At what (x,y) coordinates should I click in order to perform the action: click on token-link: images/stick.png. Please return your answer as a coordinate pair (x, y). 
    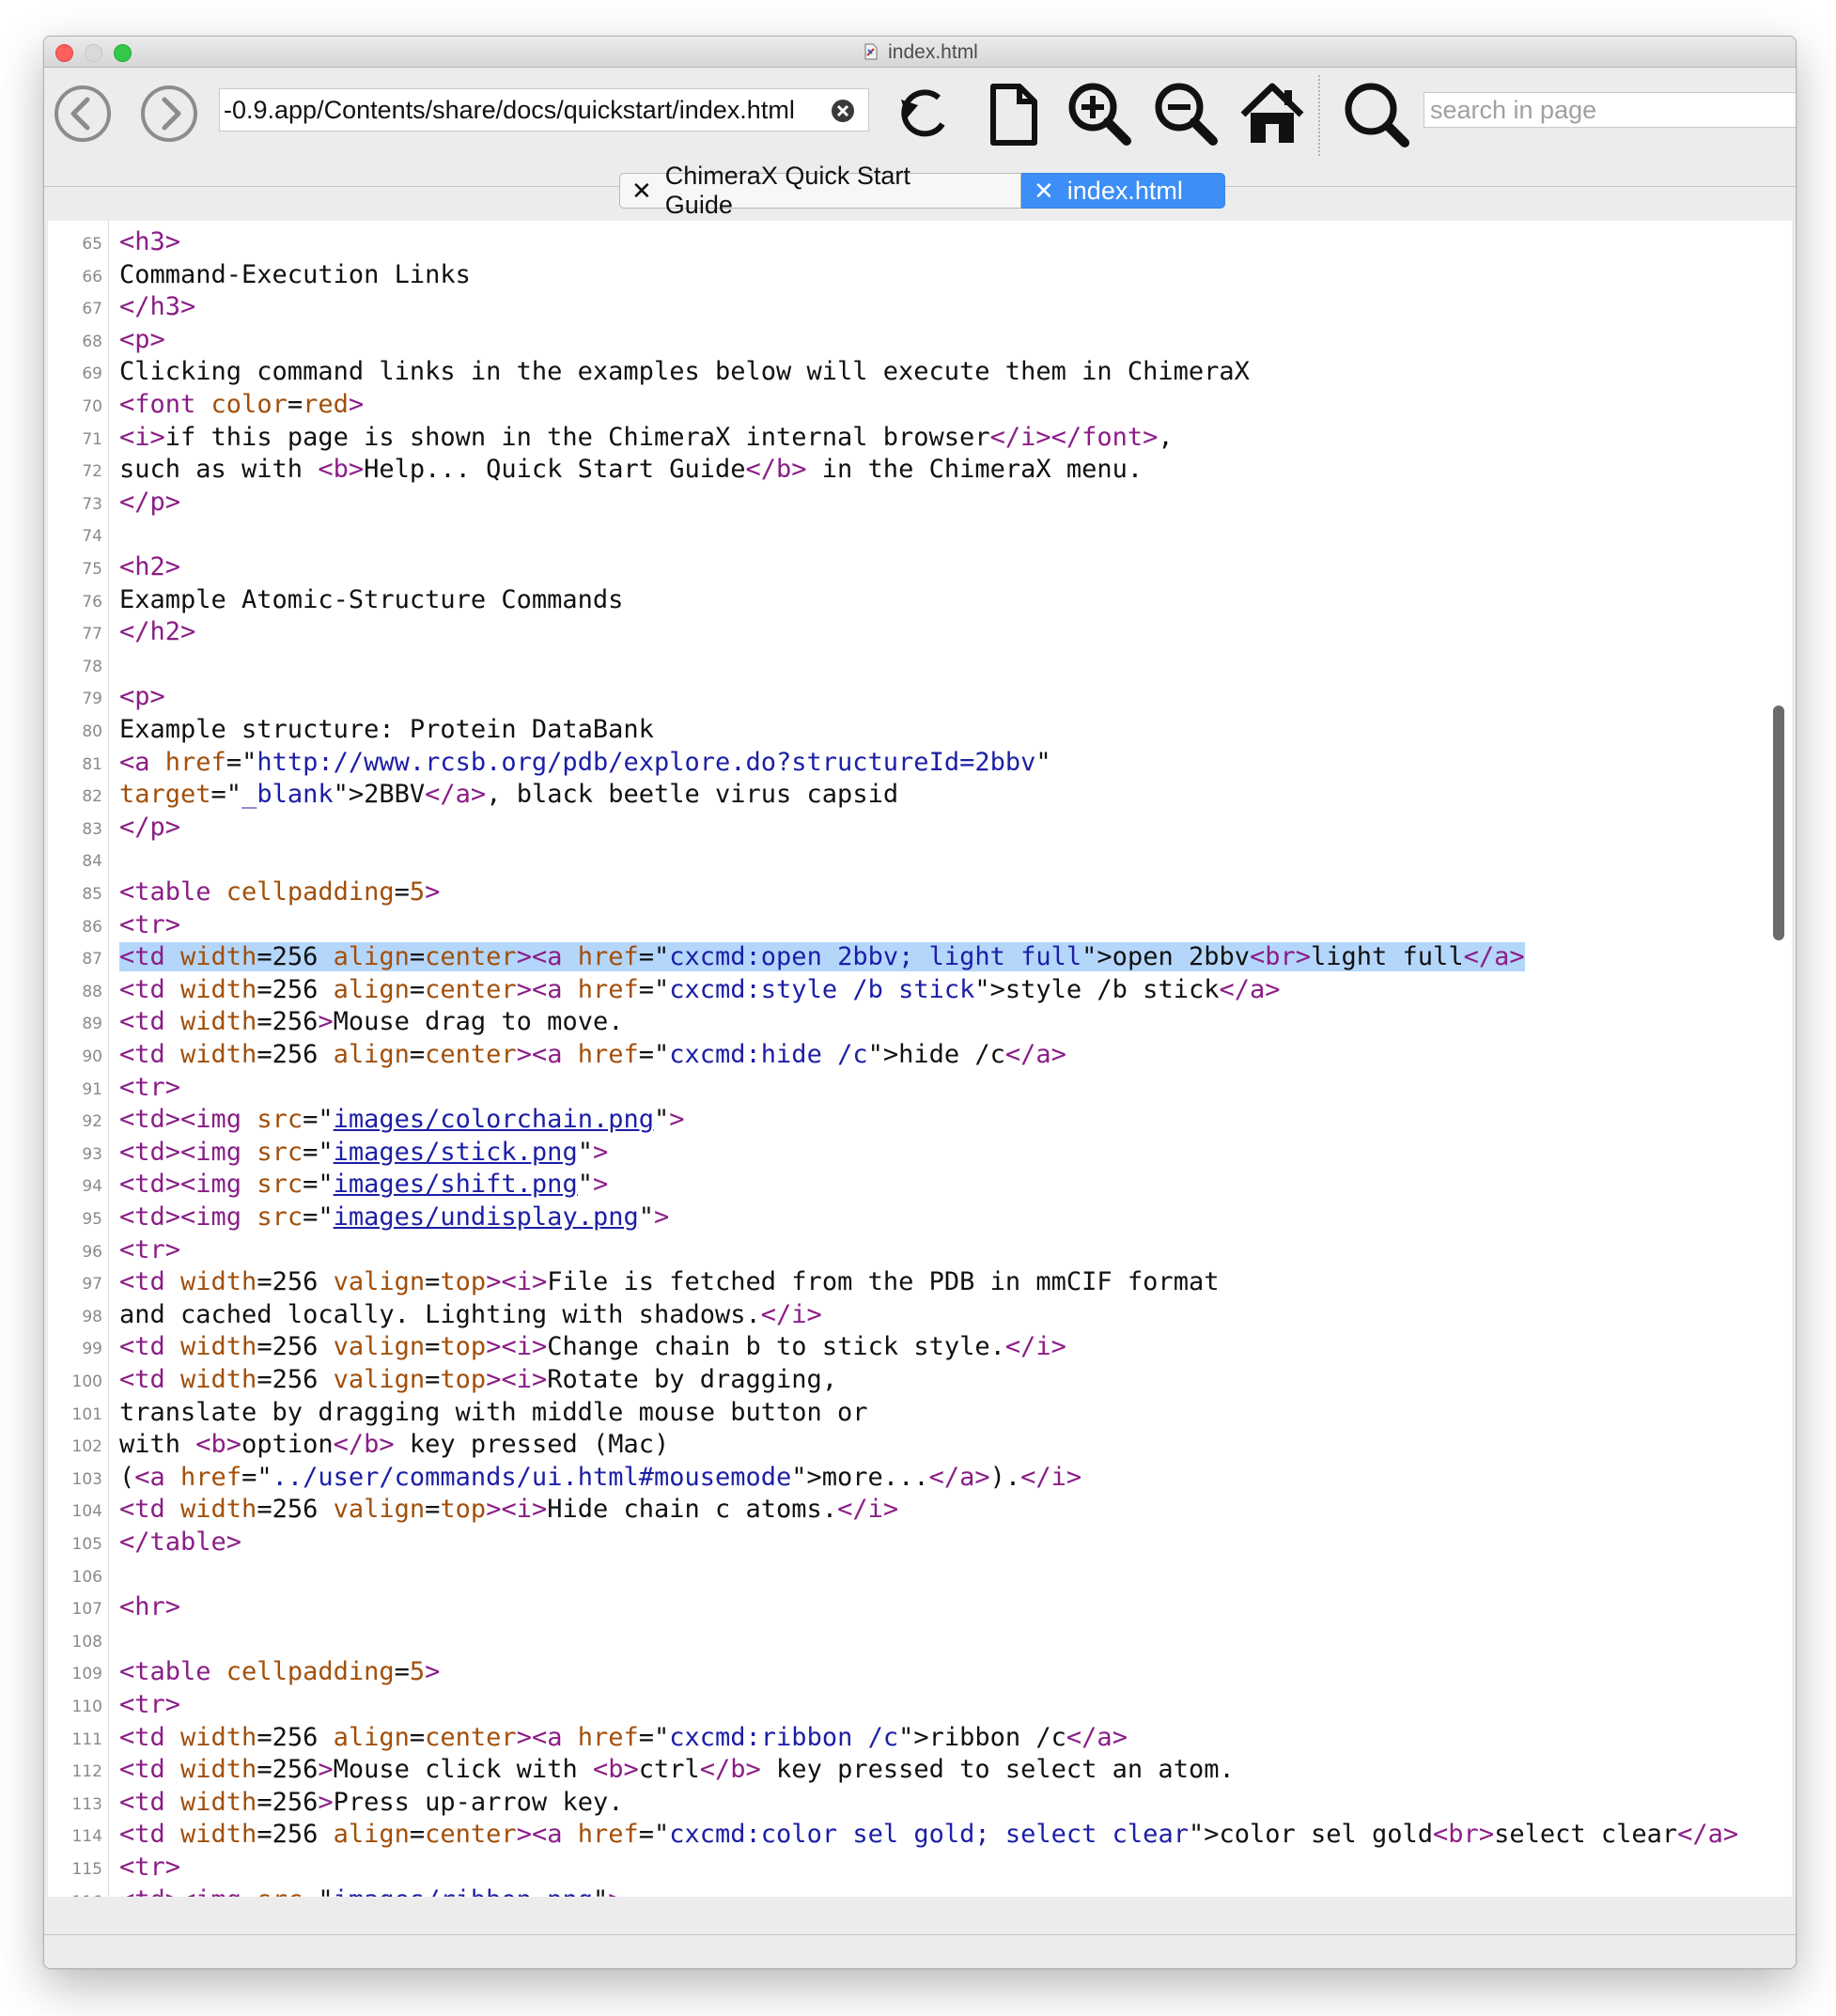
    Looking at the image, I should click on (456, 1152).